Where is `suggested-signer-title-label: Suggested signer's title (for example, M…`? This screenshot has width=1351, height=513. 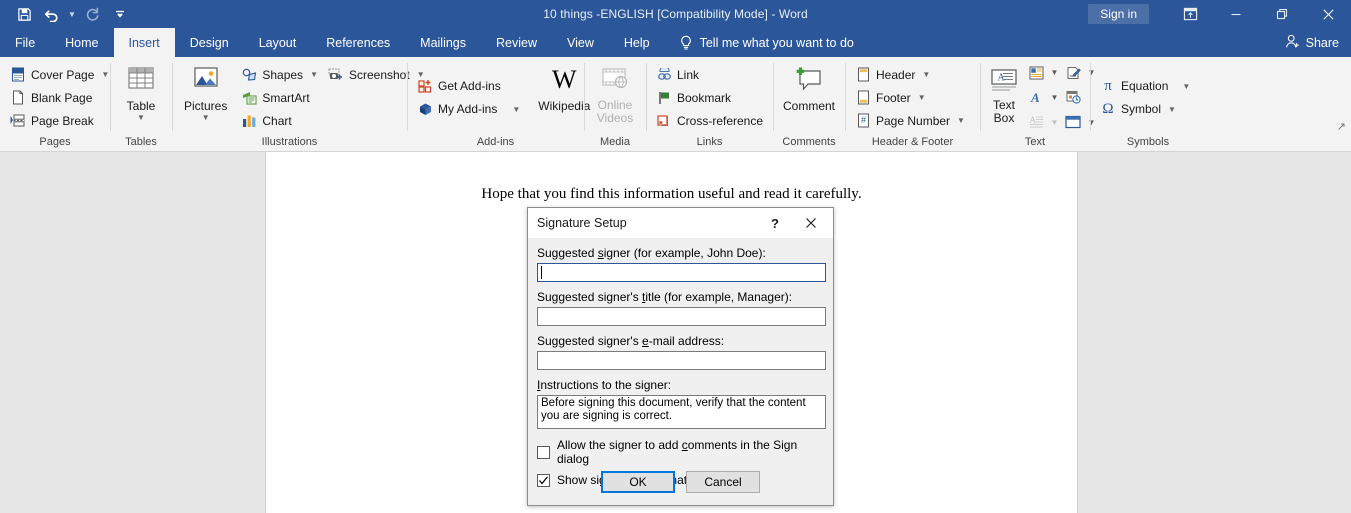
suggested-signer-title-label: Suggested signer's title (for example, M… is located at coordinates (665, 297).